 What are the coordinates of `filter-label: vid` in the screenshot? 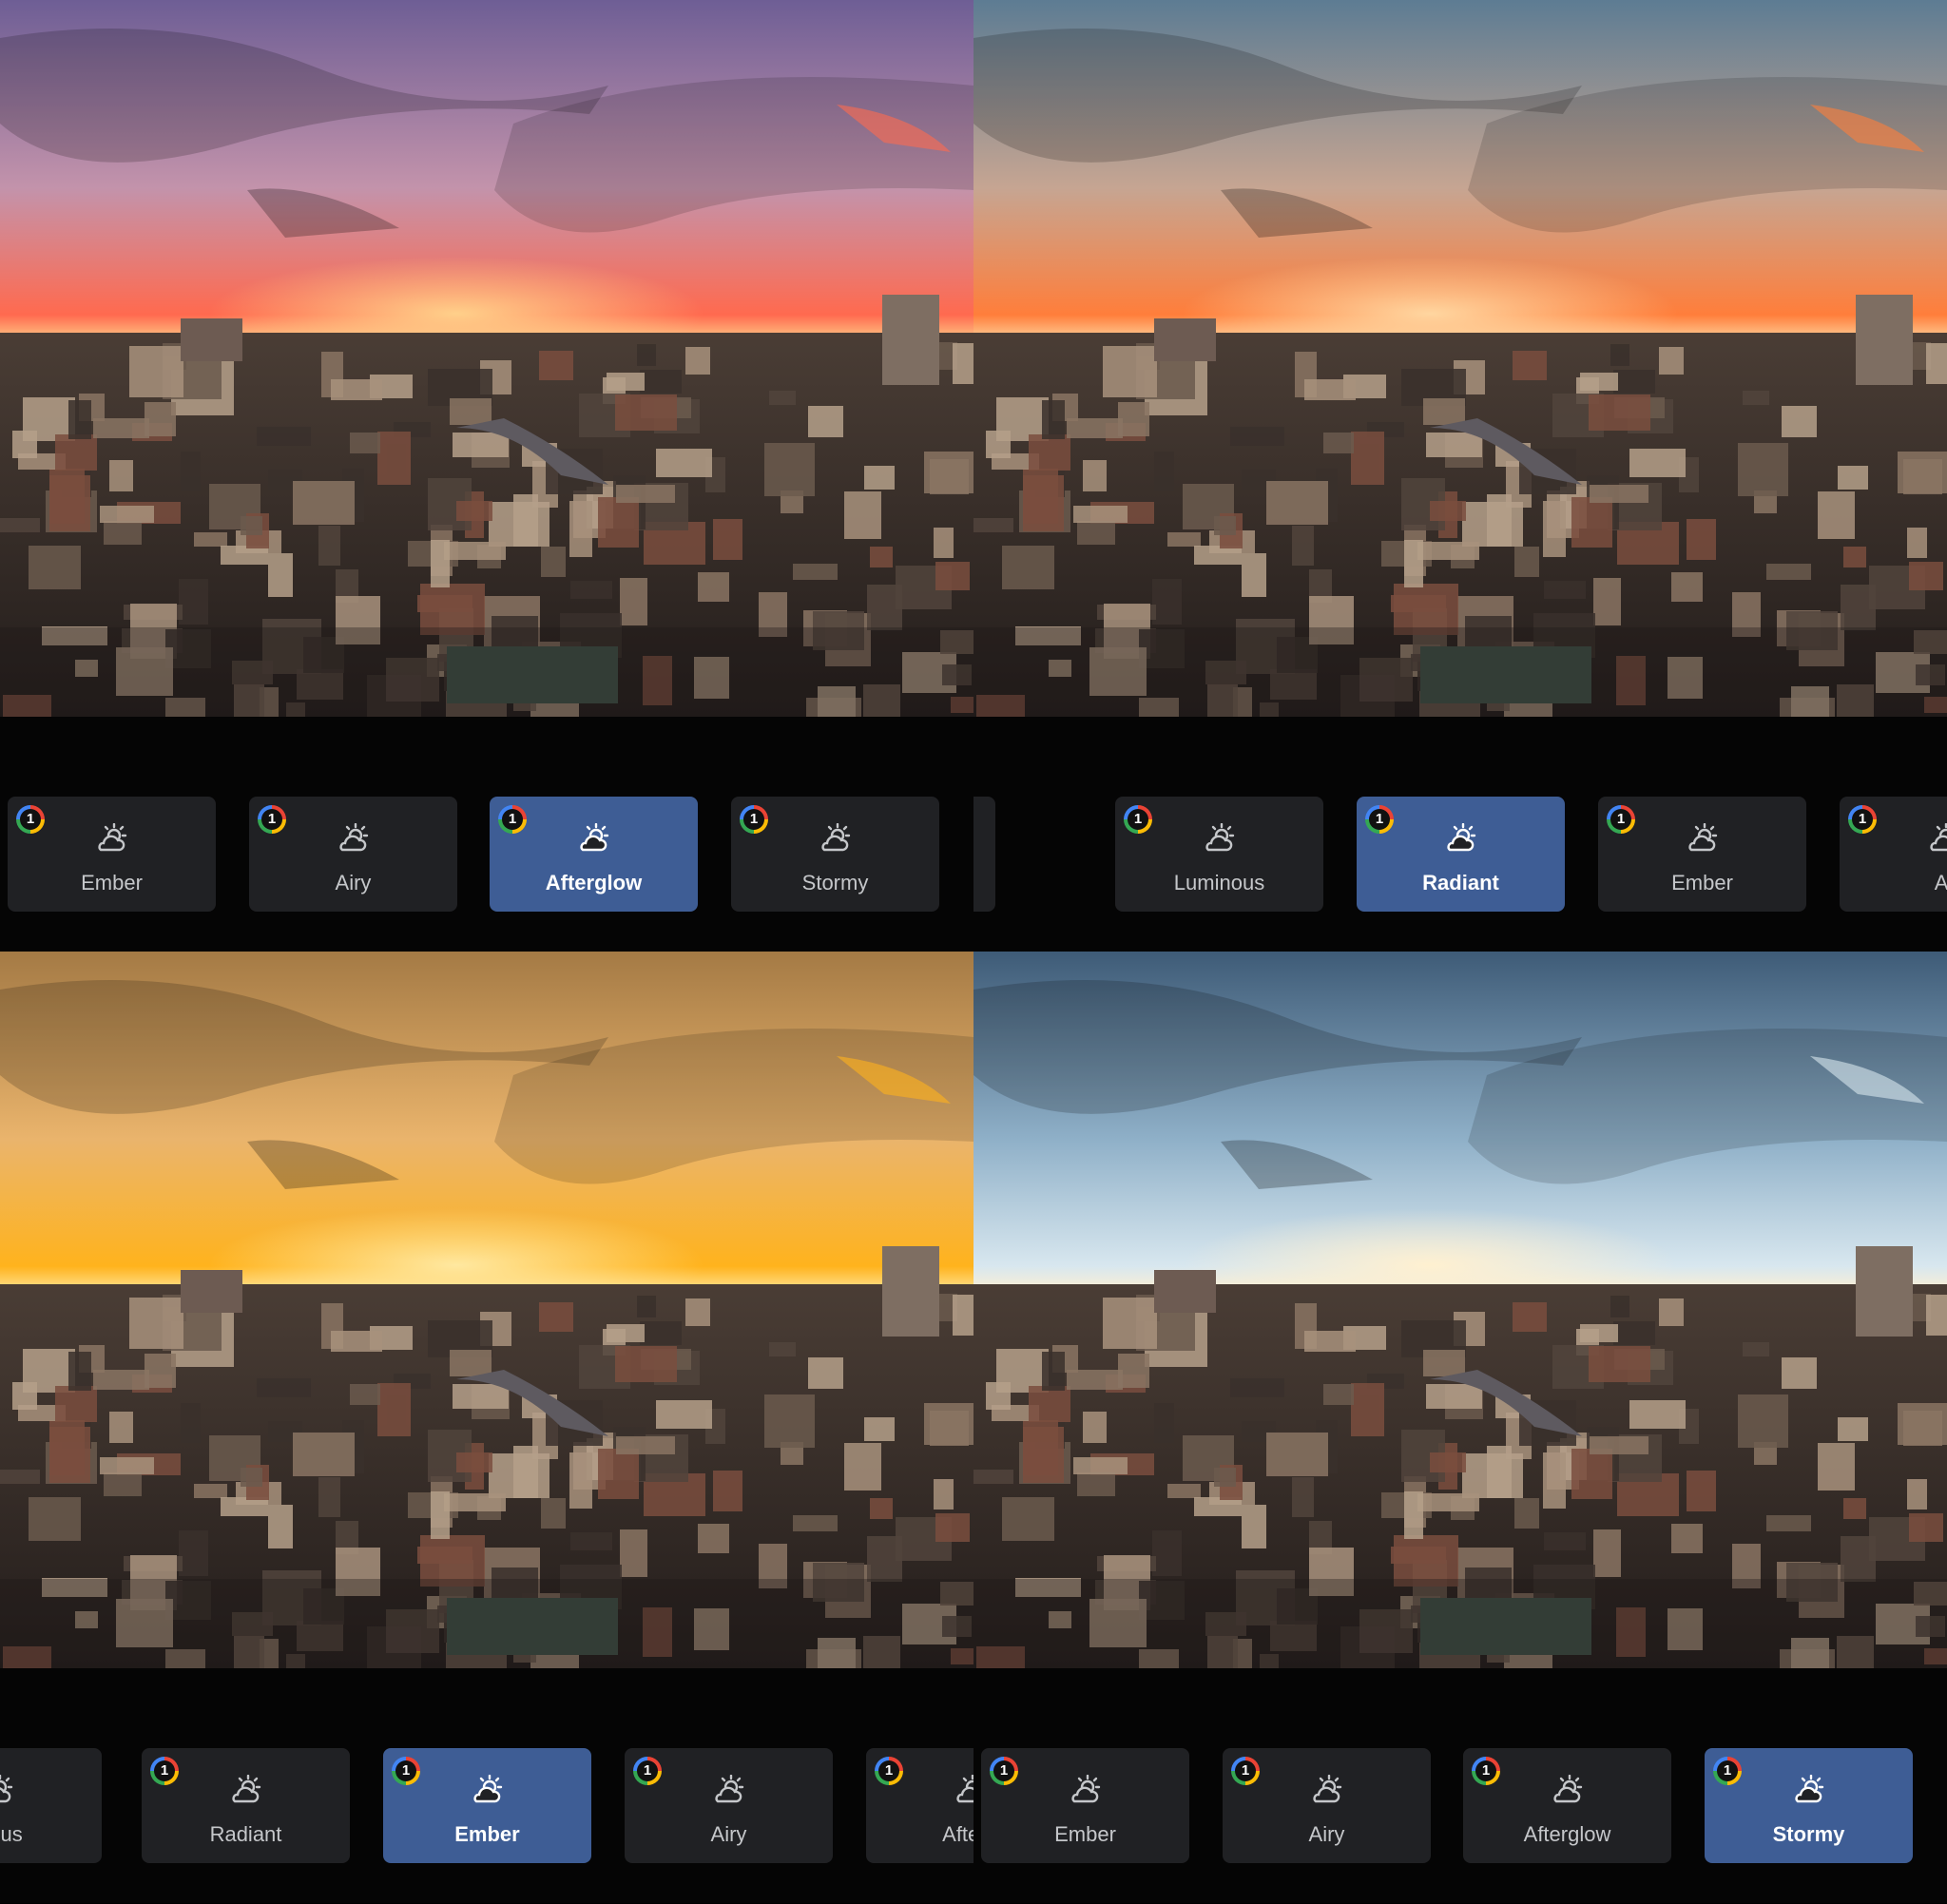 It's located at (985, 883).